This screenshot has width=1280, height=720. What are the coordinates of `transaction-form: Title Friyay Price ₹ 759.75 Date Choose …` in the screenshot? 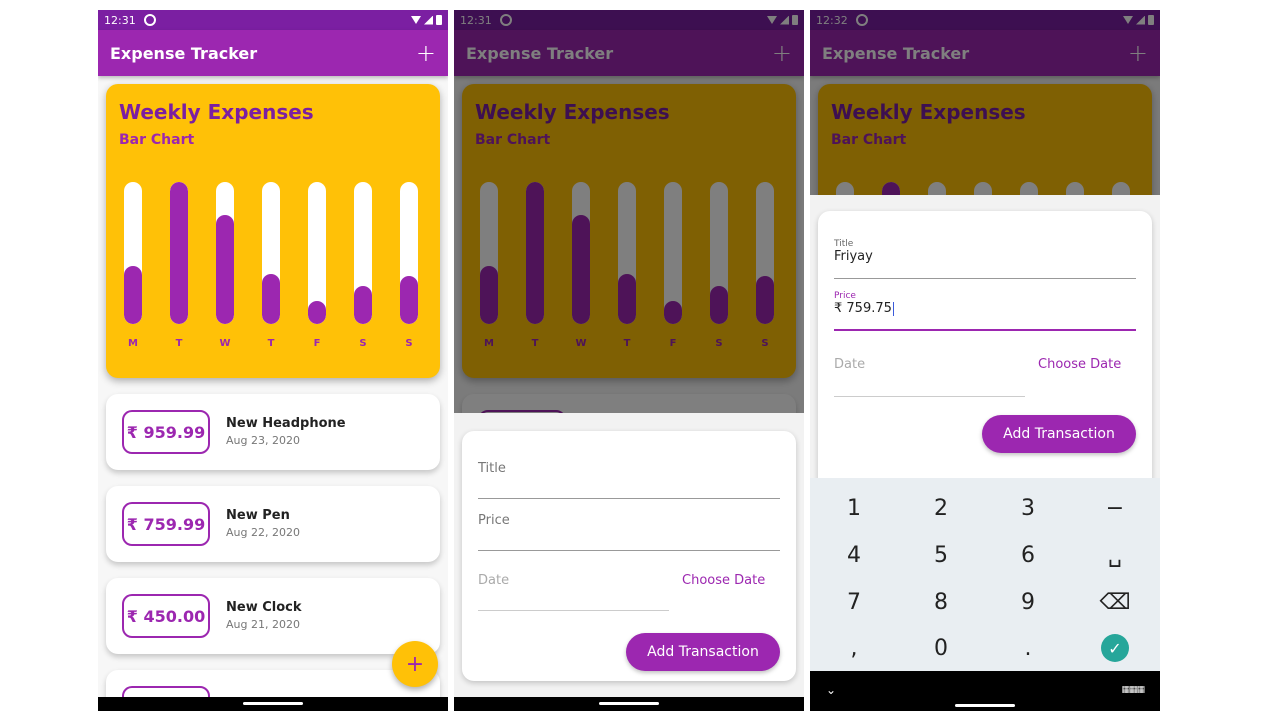 It's located at (985, 351).